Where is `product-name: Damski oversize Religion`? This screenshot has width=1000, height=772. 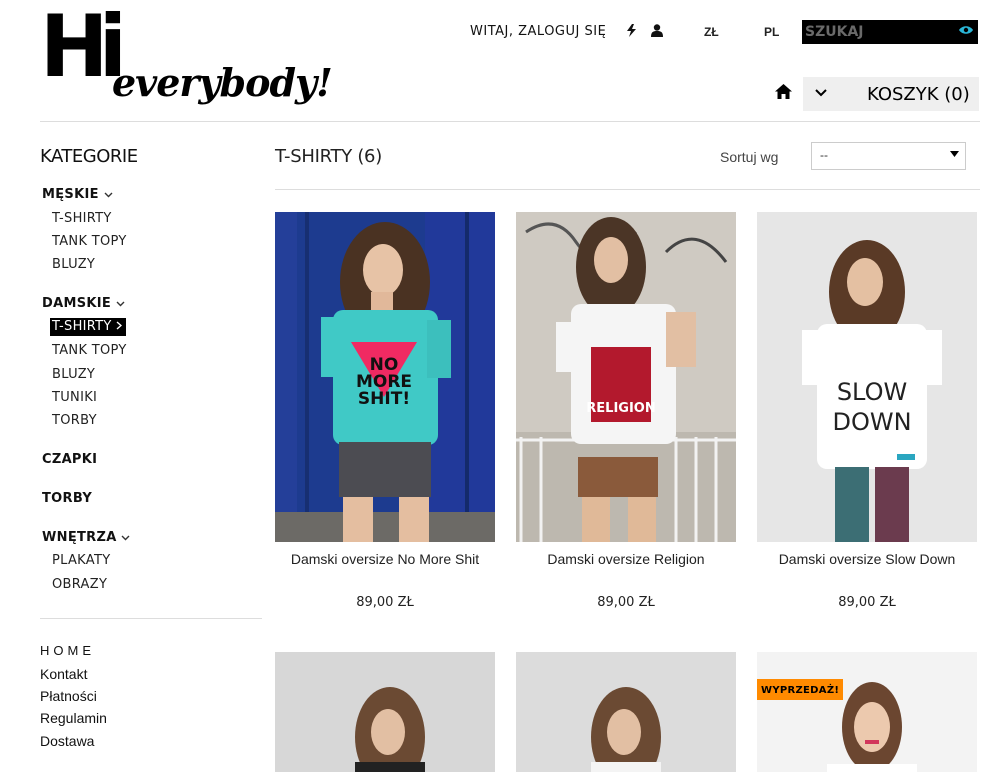 product-name: Damski oversize Religion is located at coordinates (626, 559).